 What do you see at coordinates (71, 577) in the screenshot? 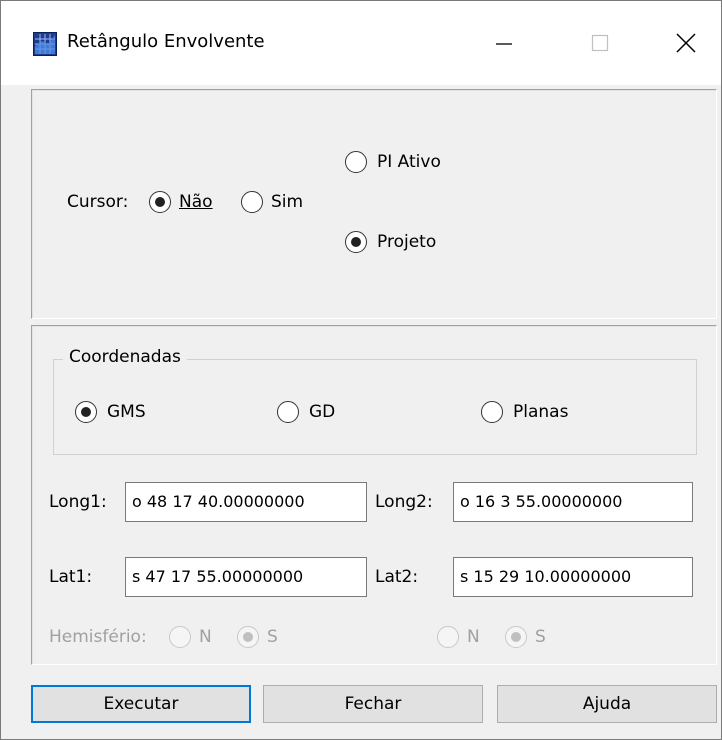
I see `lat1-label: Lat1:` at bounding box center [71, 577].